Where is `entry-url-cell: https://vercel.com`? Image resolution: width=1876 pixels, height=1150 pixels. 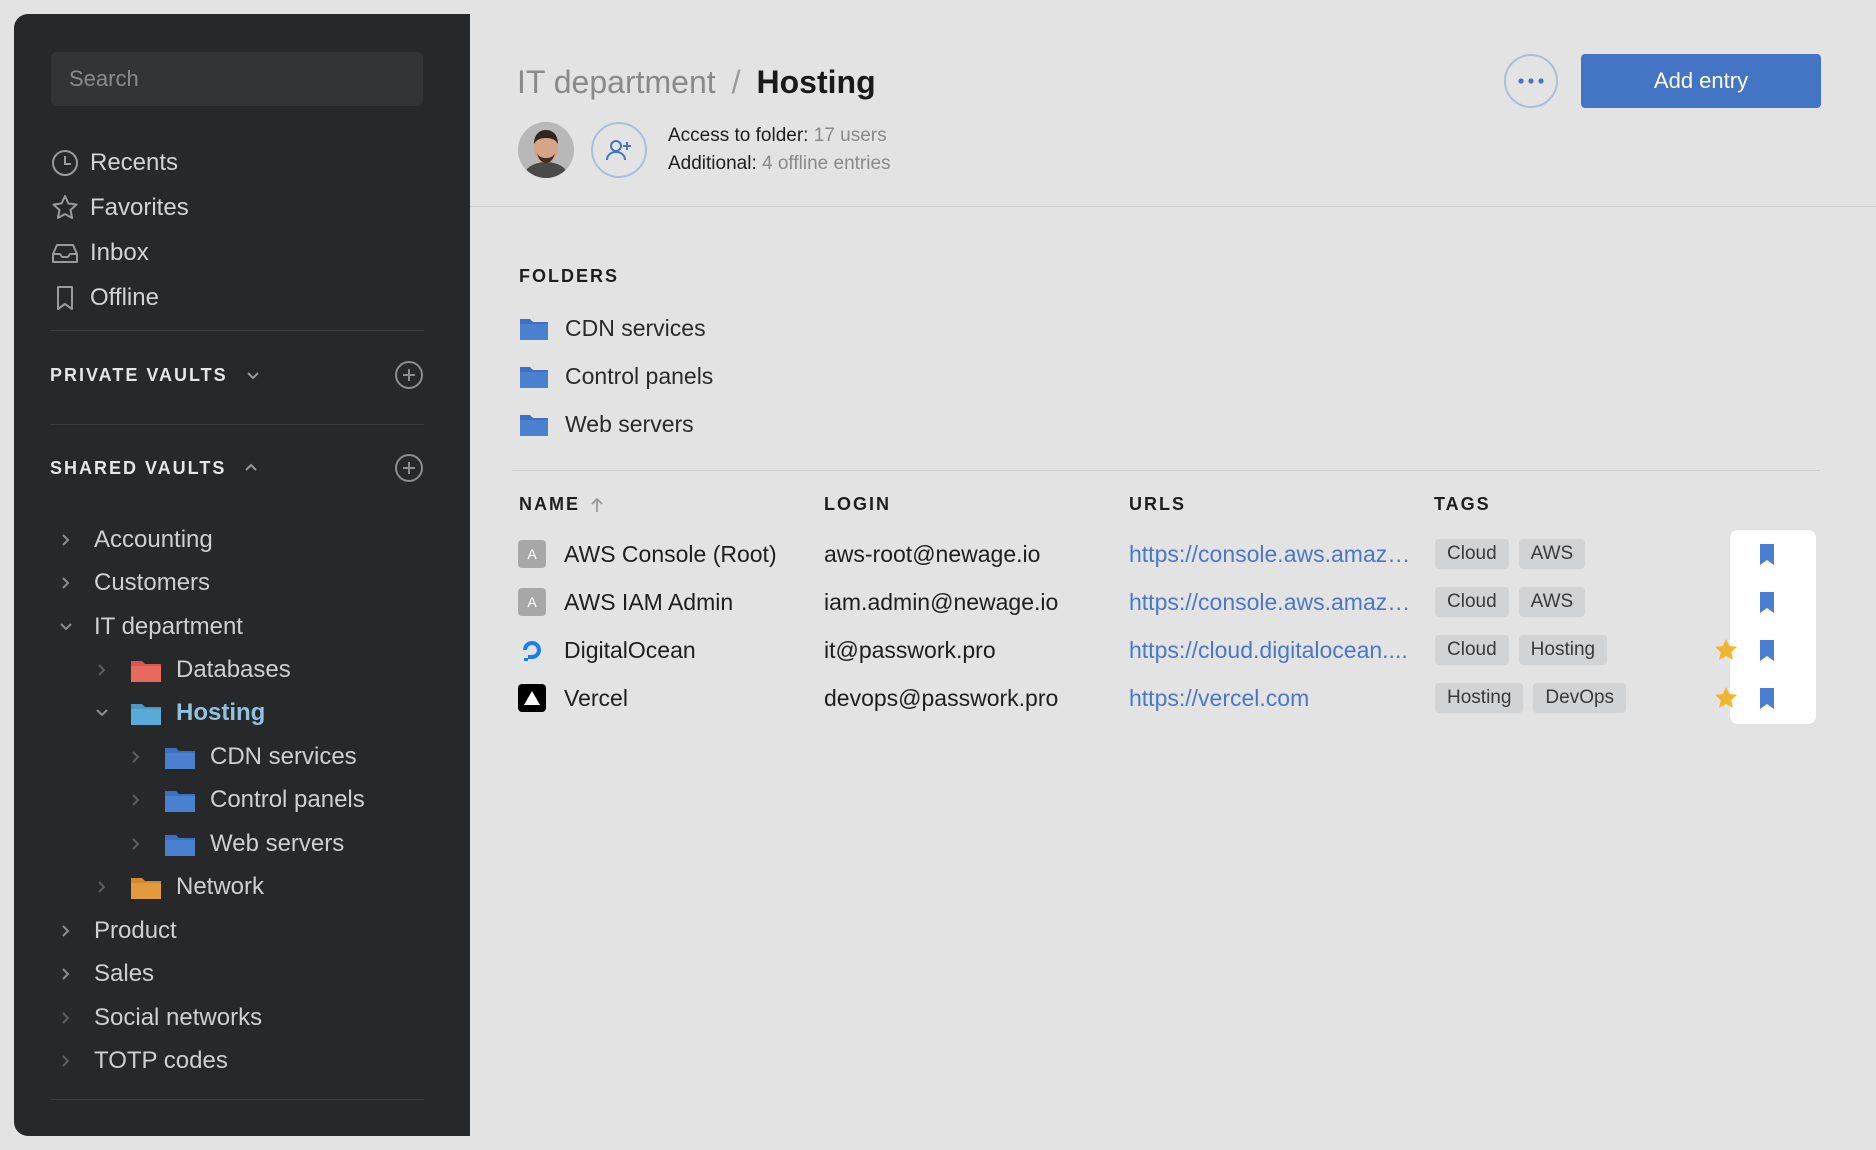
entry-url-cell: https://vercel.com is located at coordinates (1274, 698).